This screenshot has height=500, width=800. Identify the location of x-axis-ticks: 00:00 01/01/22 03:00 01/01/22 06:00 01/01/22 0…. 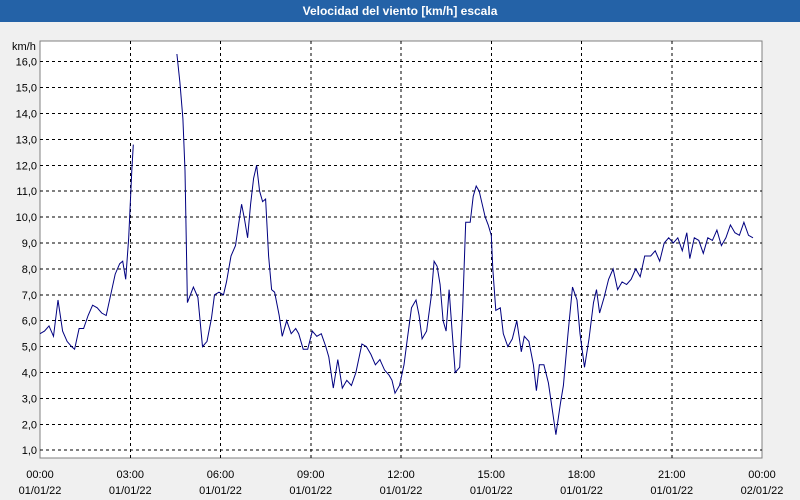
(401, 483).